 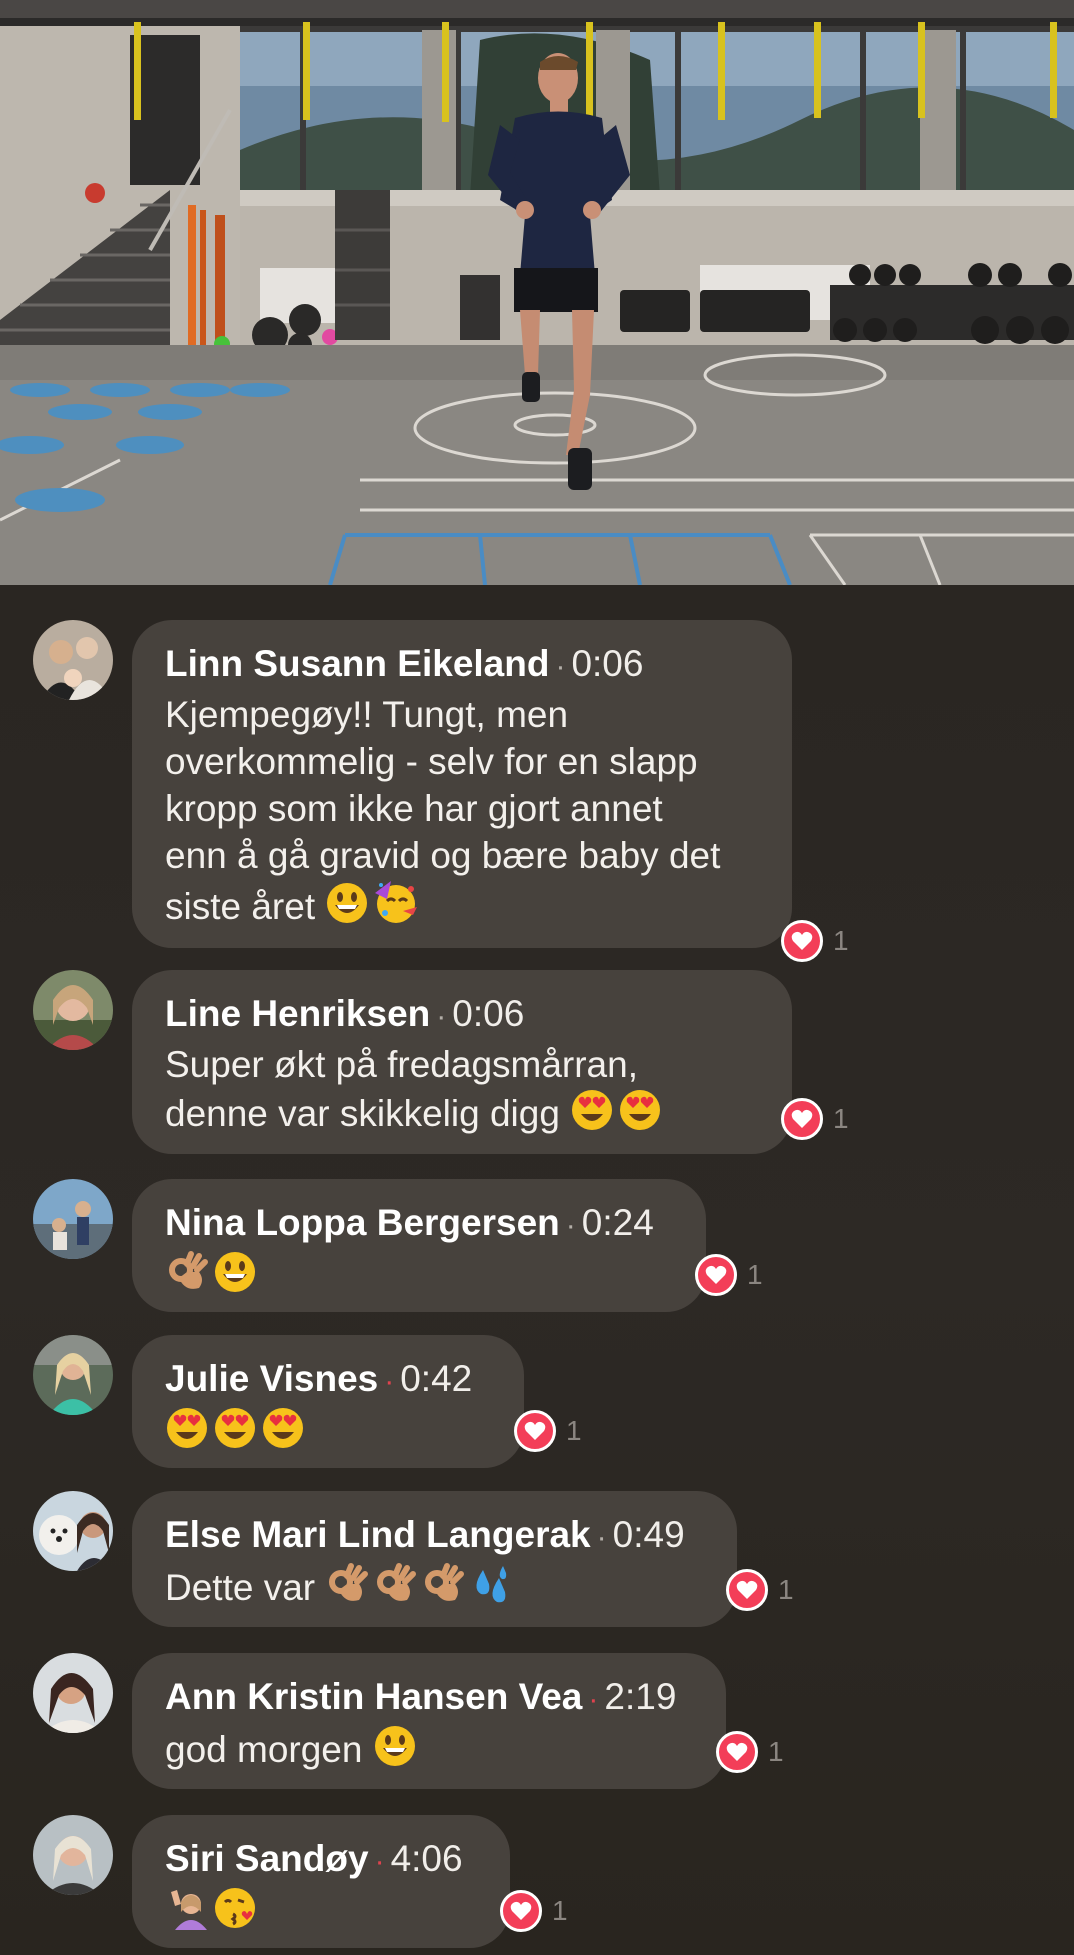 I want to click on sweat-droplets-icon, so click(x=491, y=1589).